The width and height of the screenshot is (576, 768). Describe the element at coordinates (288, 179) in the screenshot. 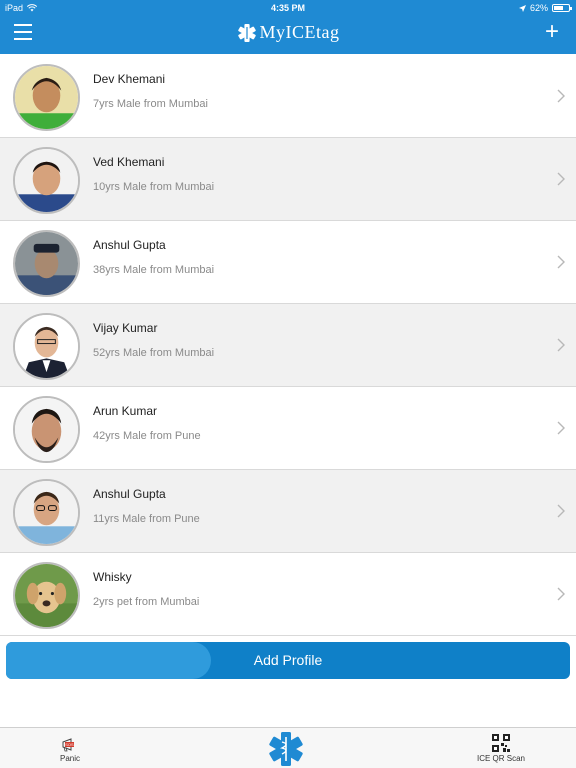

I see `profile-row: Ved Khemani 10yrs Male from Mumbai` at that location.